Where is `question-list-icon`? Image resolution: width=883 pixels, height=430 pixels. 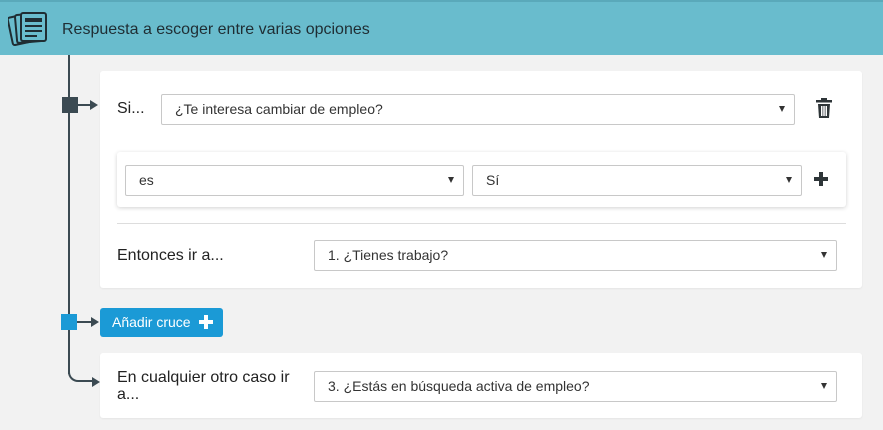
question-list-icon is located at coordinates (27, 29).